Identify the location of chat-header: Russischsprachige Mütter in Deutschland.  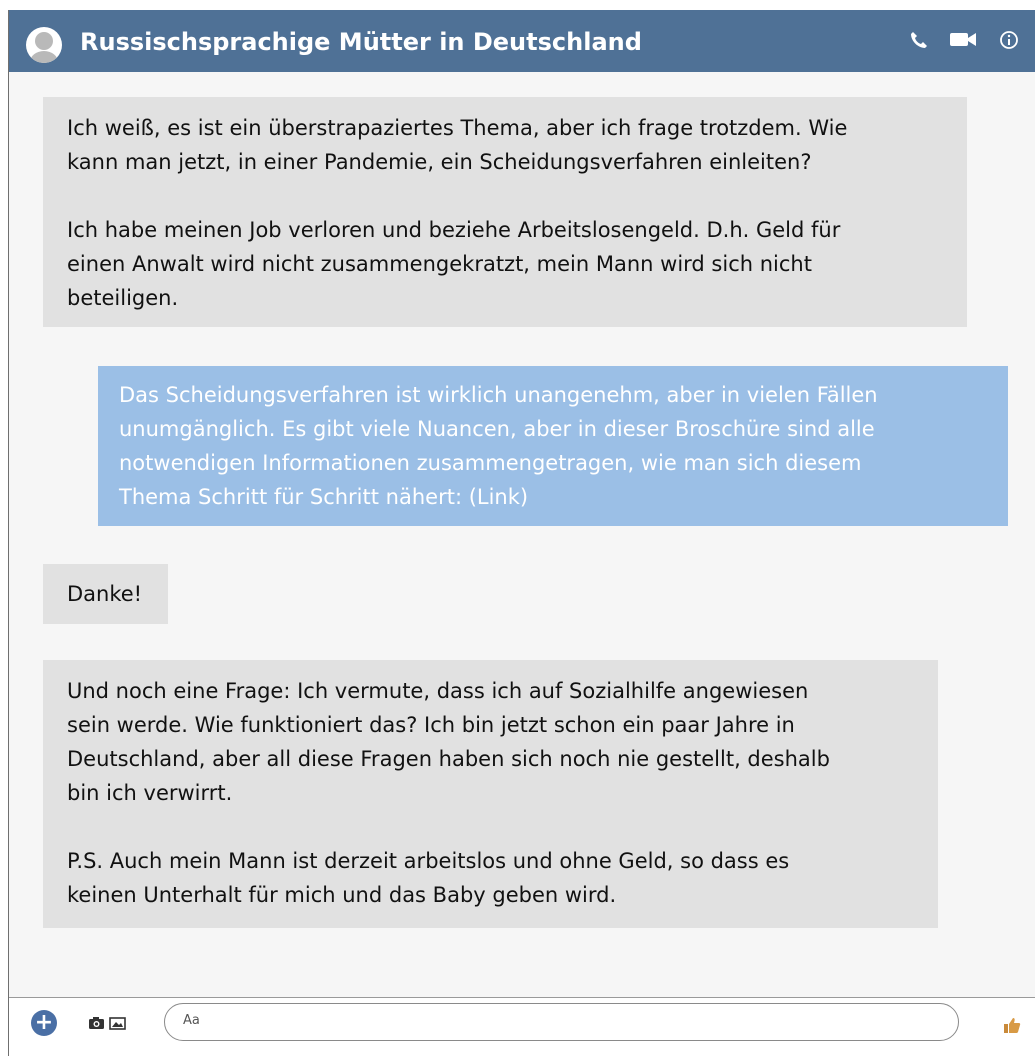
(522, 41).